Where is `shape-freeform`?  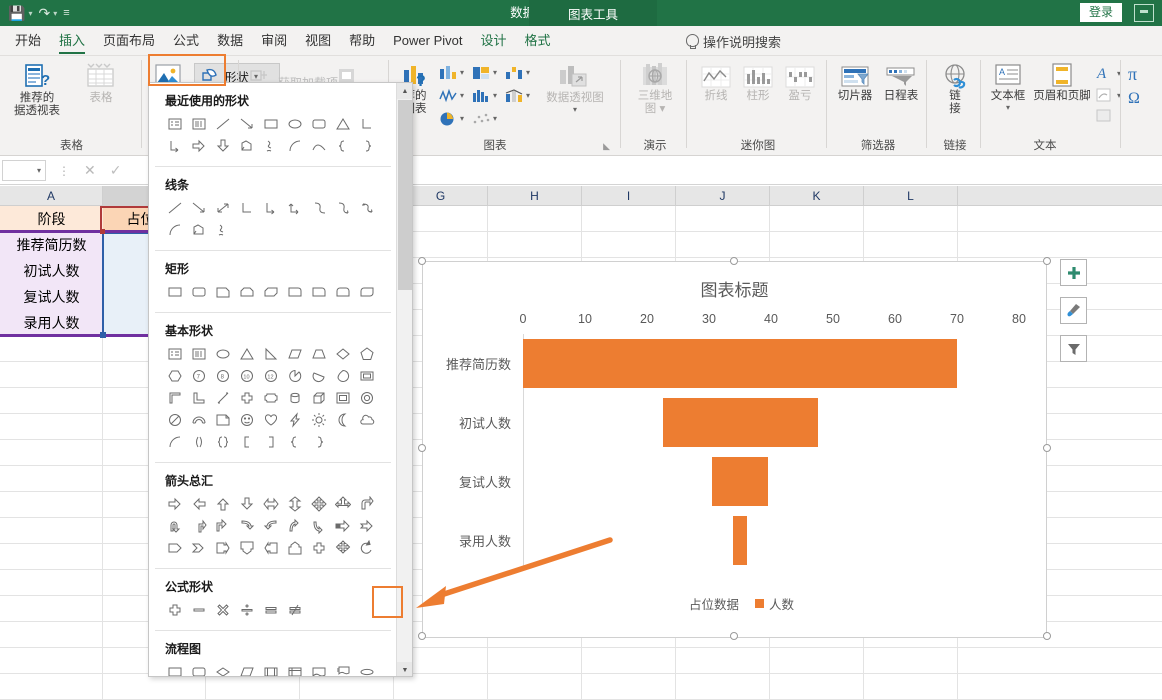
shape-freeform is located at coordinates (247, 146).